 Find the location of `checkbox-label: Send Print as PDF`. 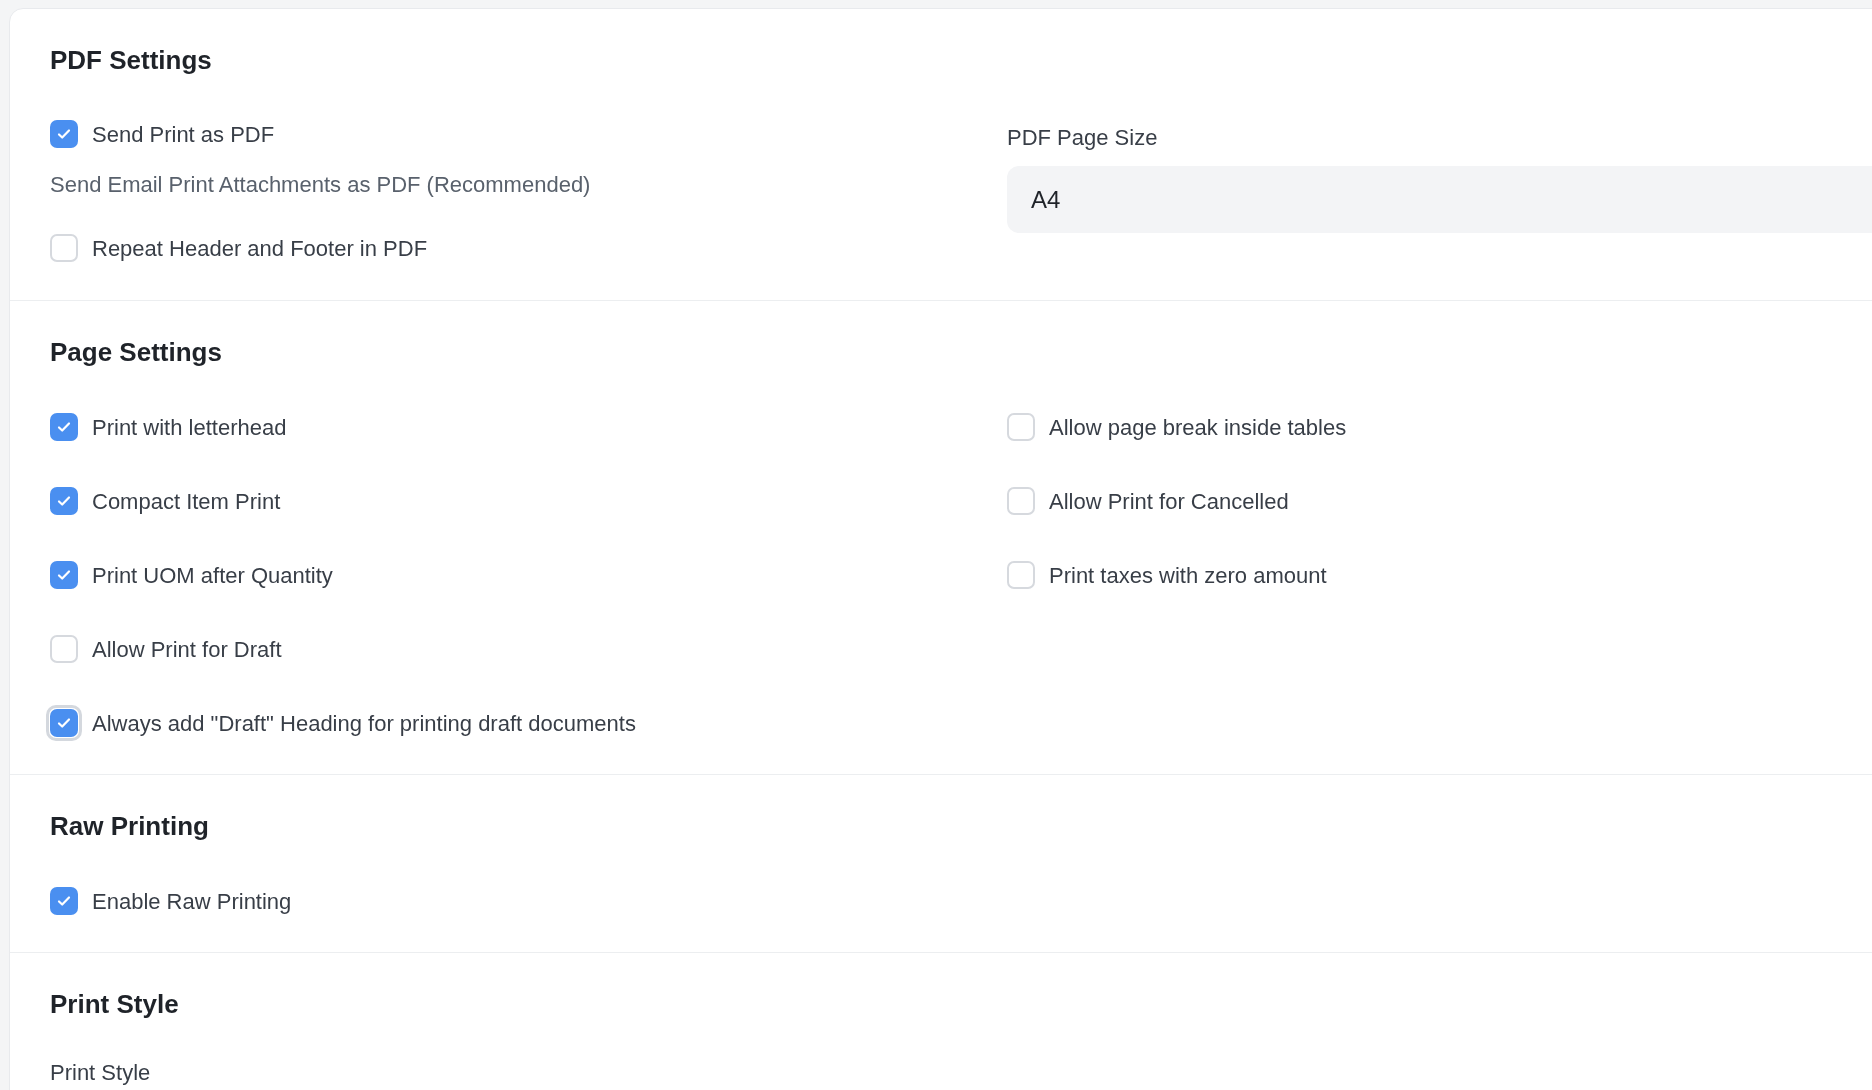

checkbox-label: Send Print as PDF is located at coordinates (183, 134).